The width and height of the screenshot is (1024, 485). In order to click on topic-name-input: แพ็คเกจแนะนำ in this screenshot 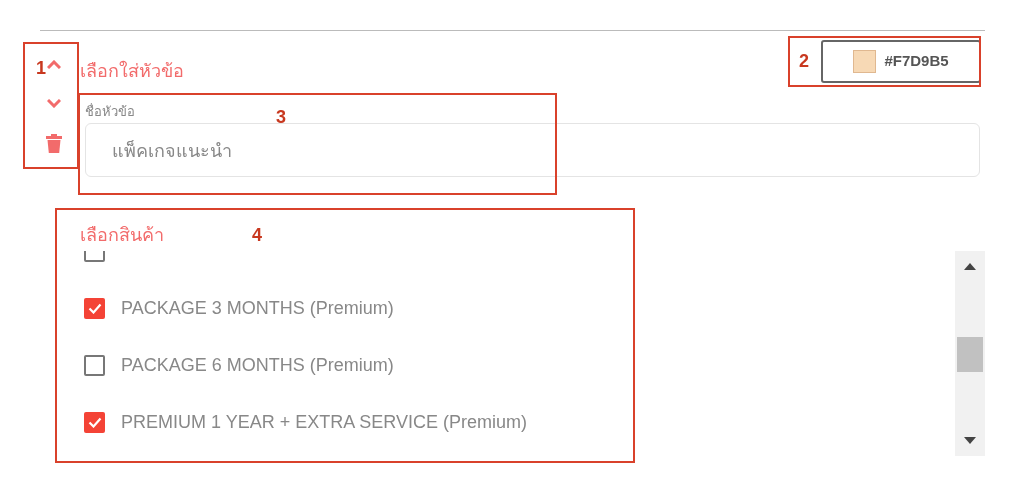, I will do `click(532, 150)`.